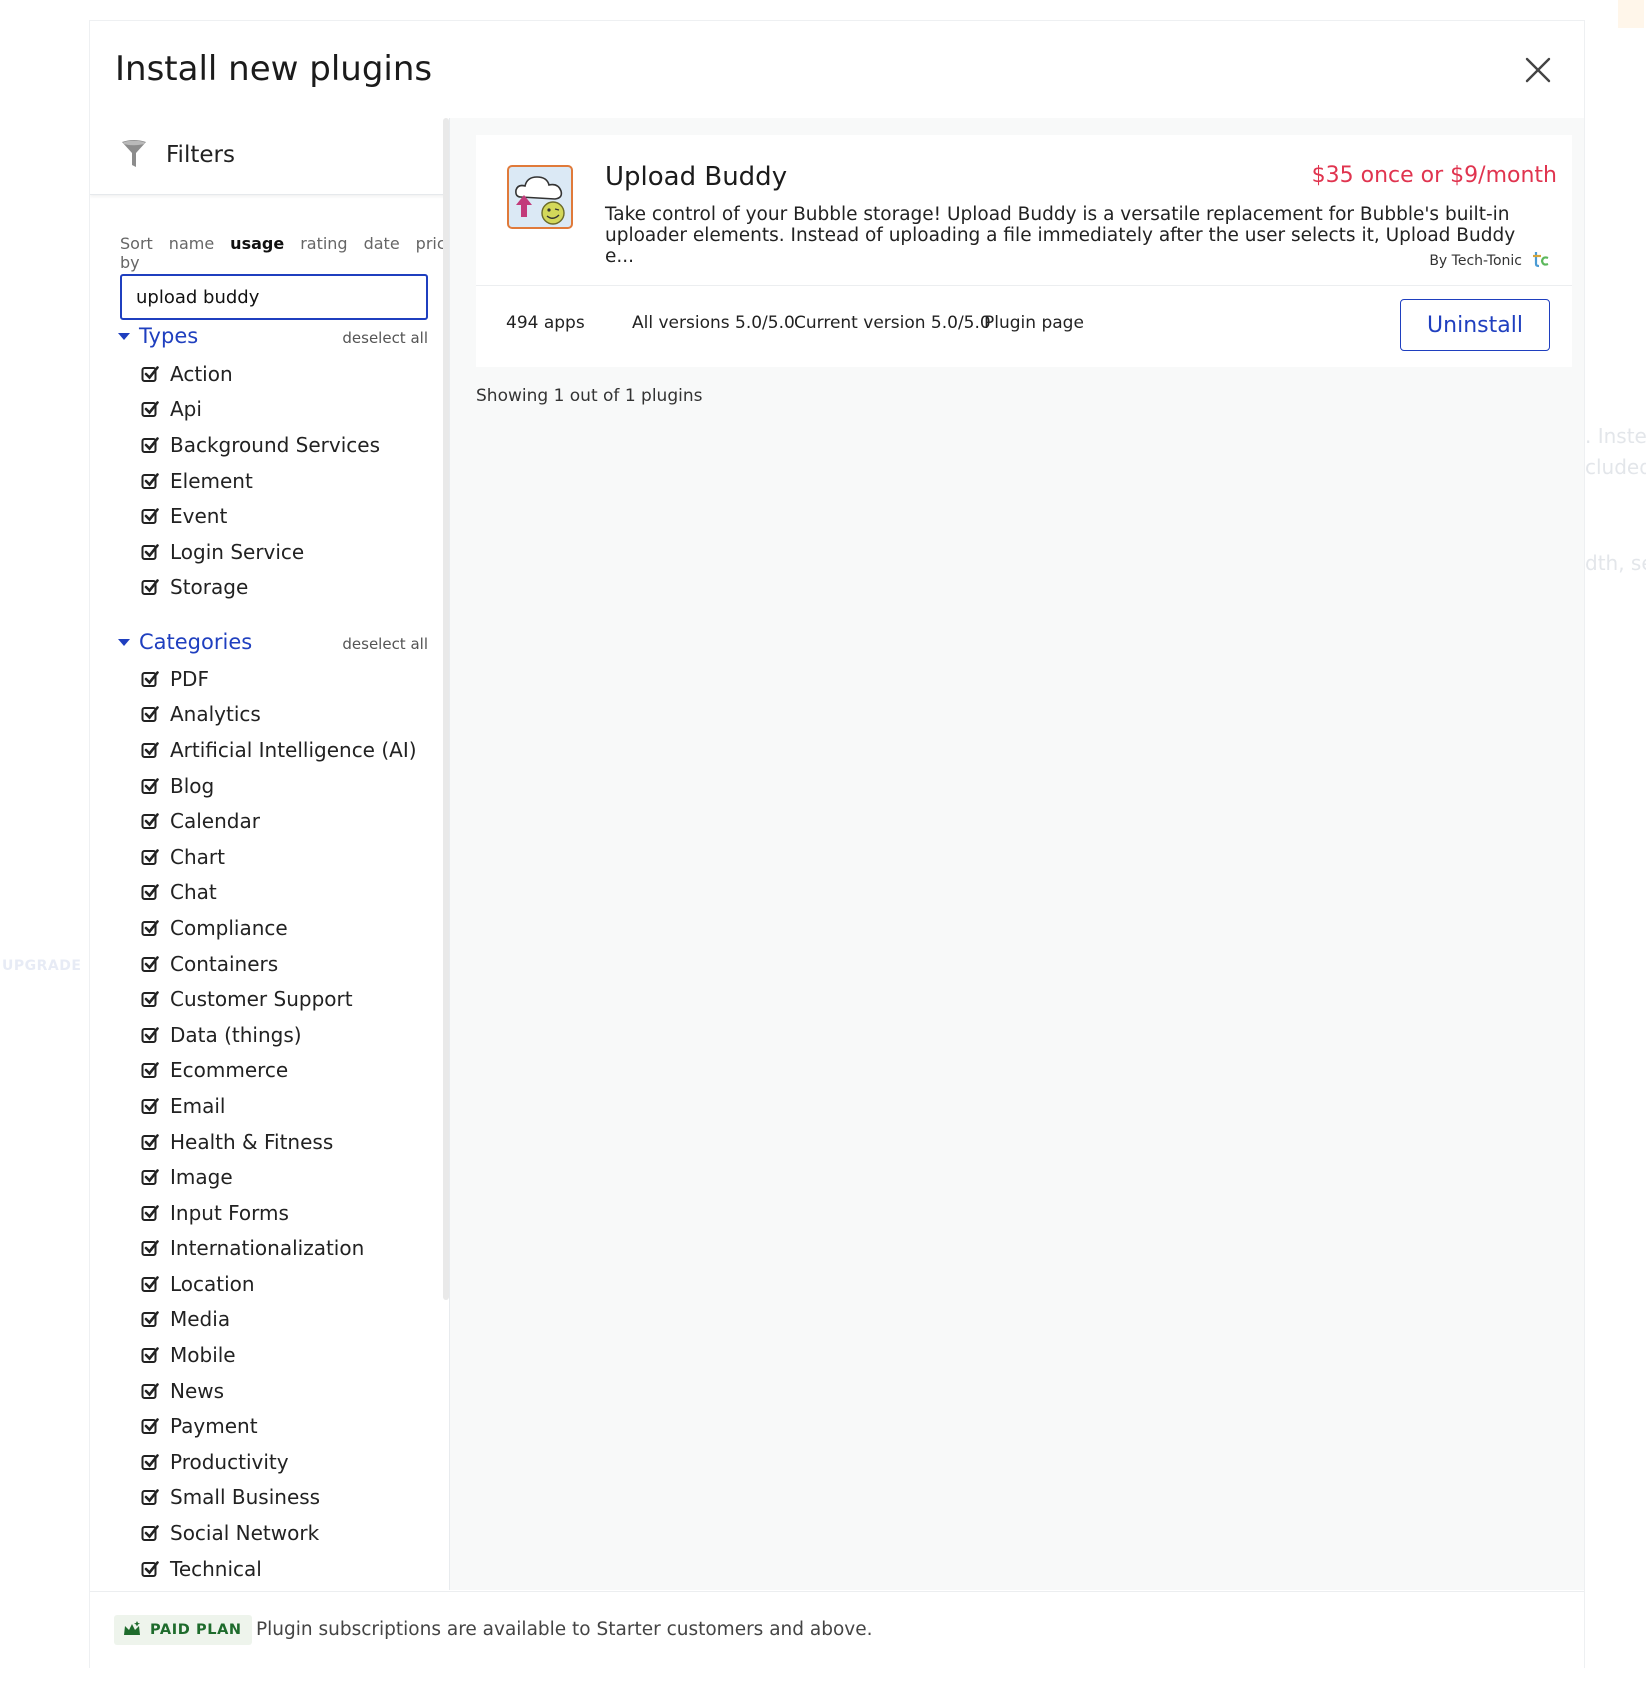 The height and width of the screenshot is (1694, 1646). What do you see at coordinates (1631, 14) in the screenshot?
I see `background-corner-block` at bounding box center [1631, 14].